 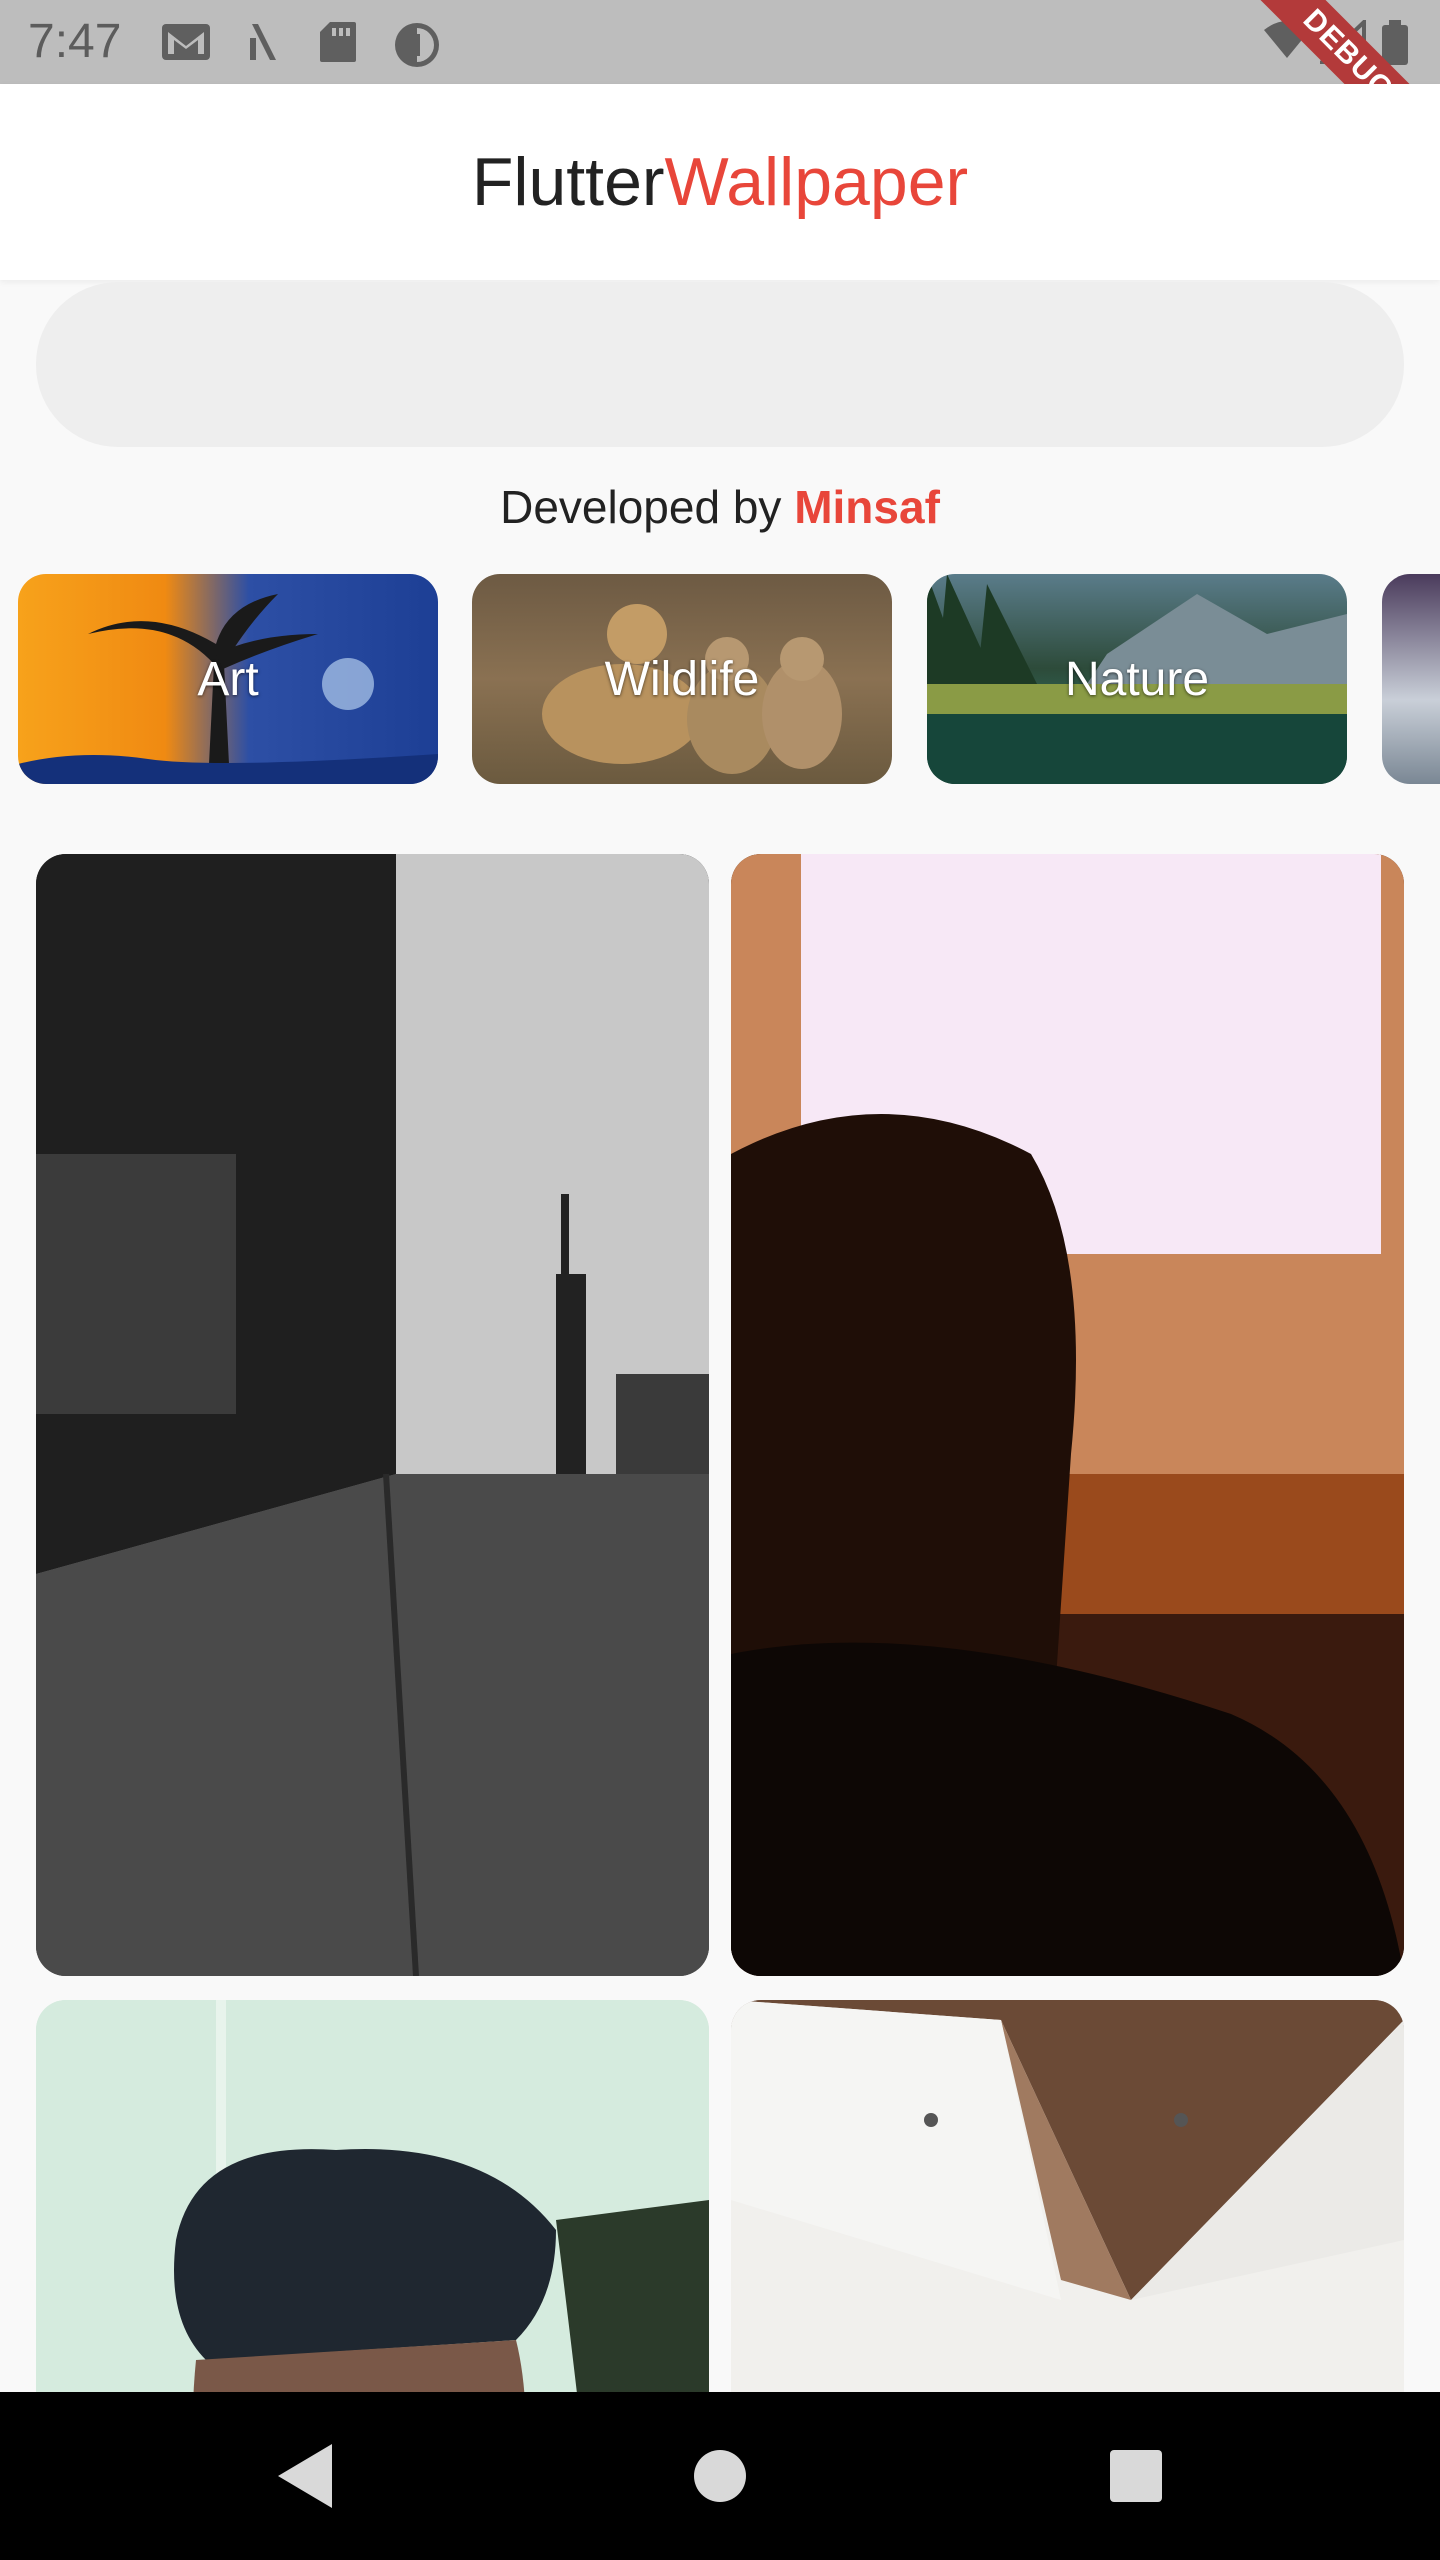 I want to click on home-icon, so click(x=720, y=2476).